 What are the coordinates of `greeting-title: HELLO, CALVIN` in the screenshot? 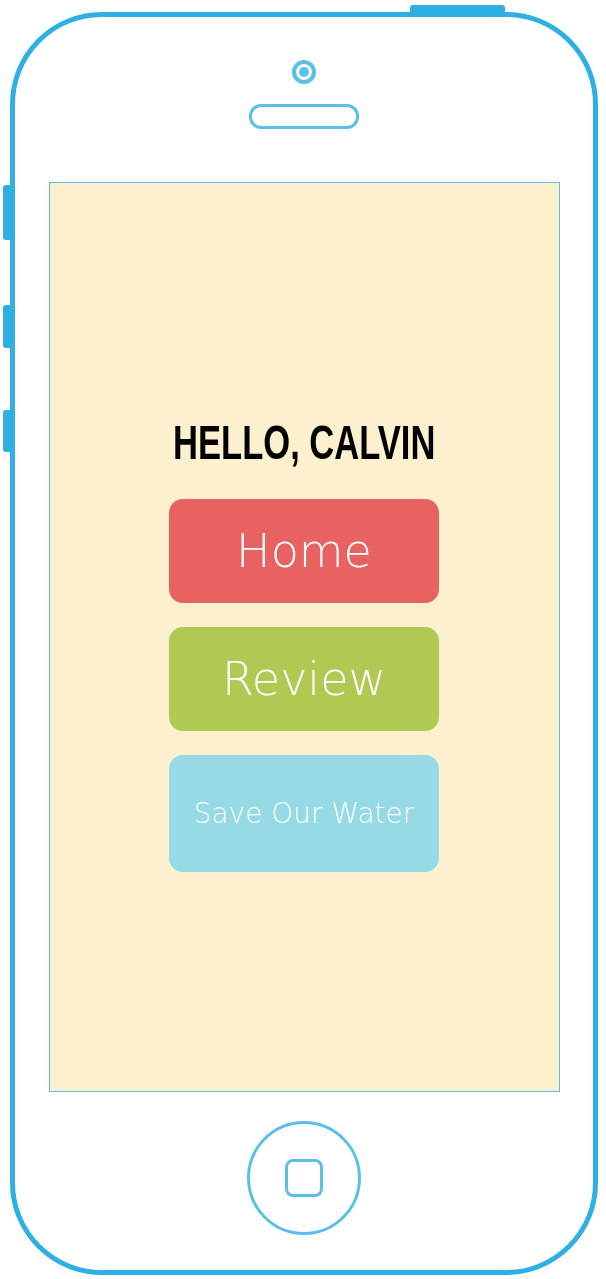 It's located at (304, 443).